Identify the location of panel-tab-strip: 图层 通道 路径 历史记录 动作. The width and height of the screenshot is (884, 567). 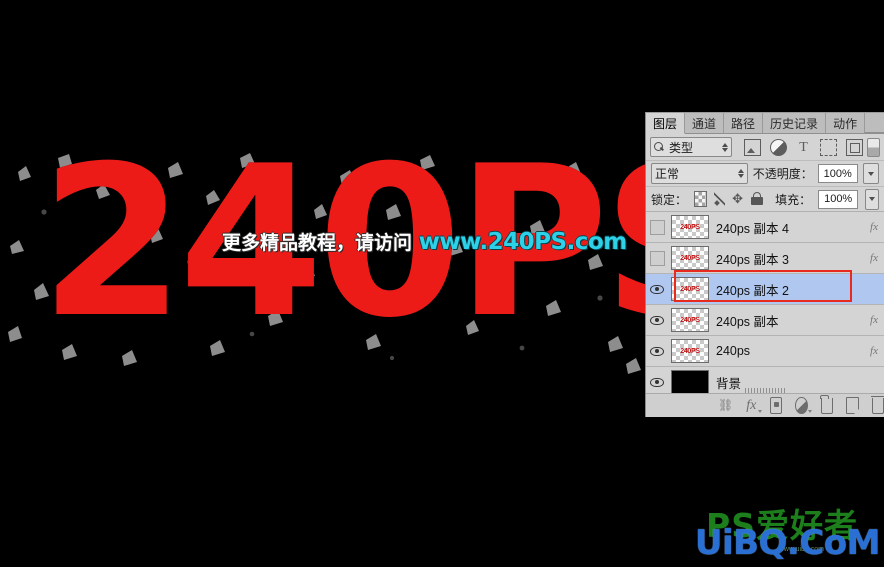
(765, 123).